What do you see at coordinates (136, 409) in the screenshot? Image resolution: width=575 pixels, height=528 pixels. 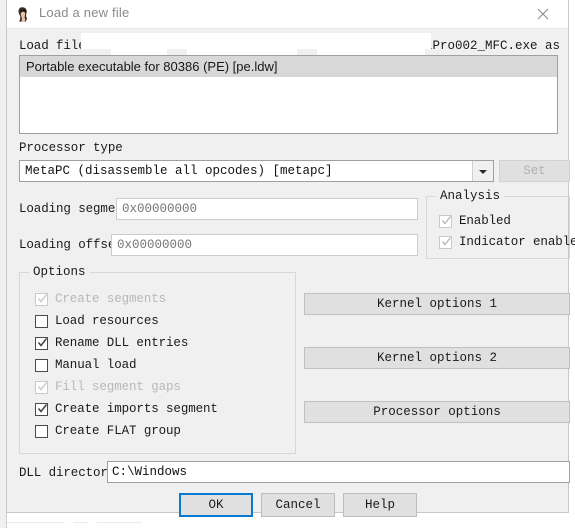 I see `checkbox-label: Create imports segment` at bounding box center [136, 409].